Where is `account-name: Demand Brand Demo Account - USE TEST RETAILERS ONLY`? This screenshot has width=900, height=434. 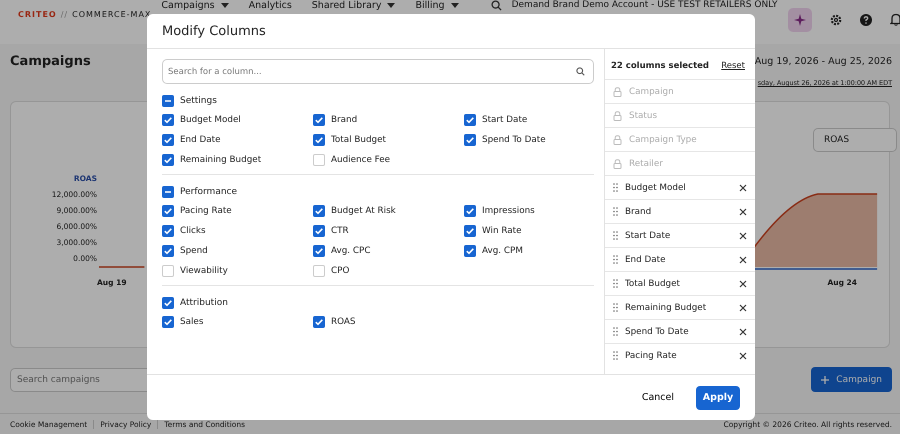 account-name: Demand Brand Demo Account - USE TEST RETAILERS ONLY is located at coordinates (645, 5).